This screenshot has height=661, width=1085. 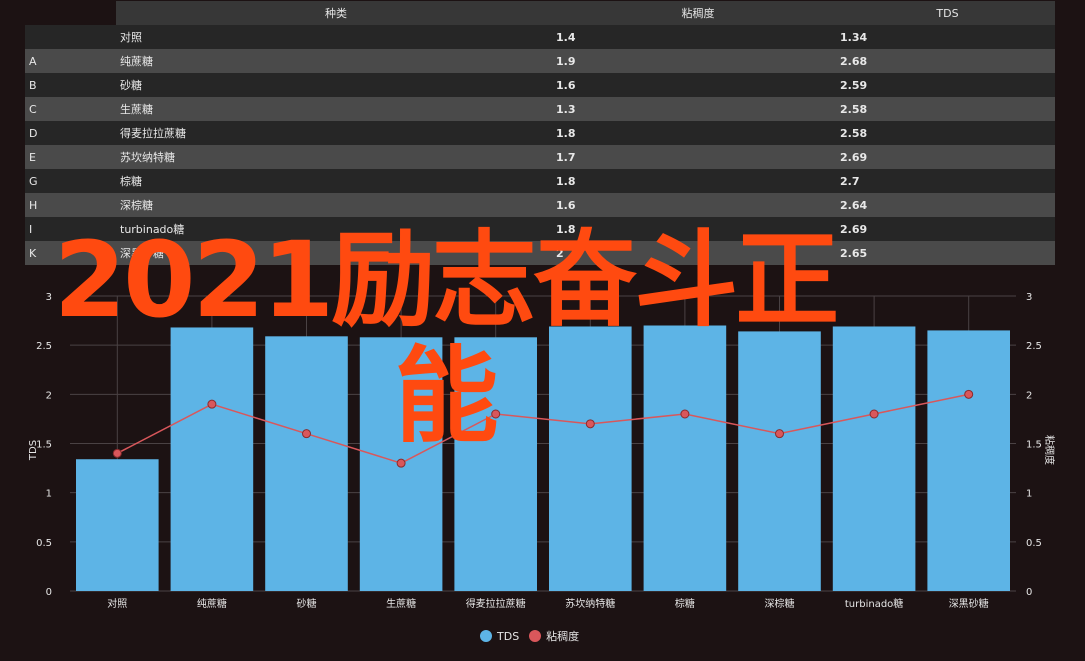 What do you see at coordinates (947, 37) in the screenshot?
I see `row-tds: 1.34` at bounding box center [947, 37].